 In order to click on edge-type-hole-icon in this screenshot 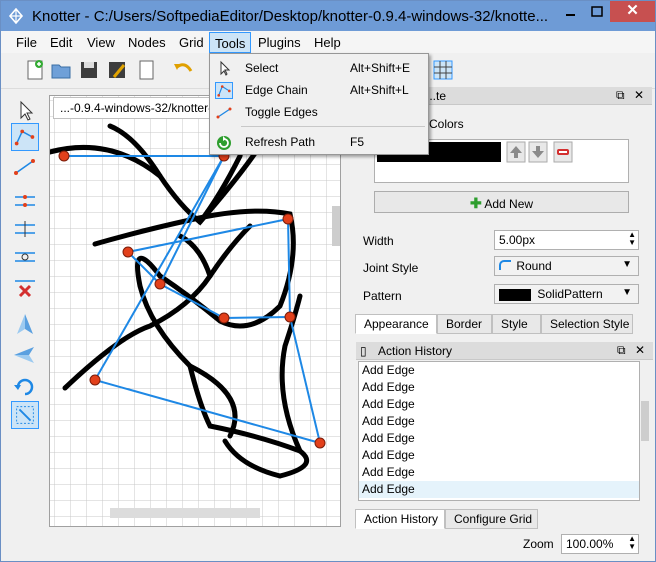, I will do `click(25, 257)`.